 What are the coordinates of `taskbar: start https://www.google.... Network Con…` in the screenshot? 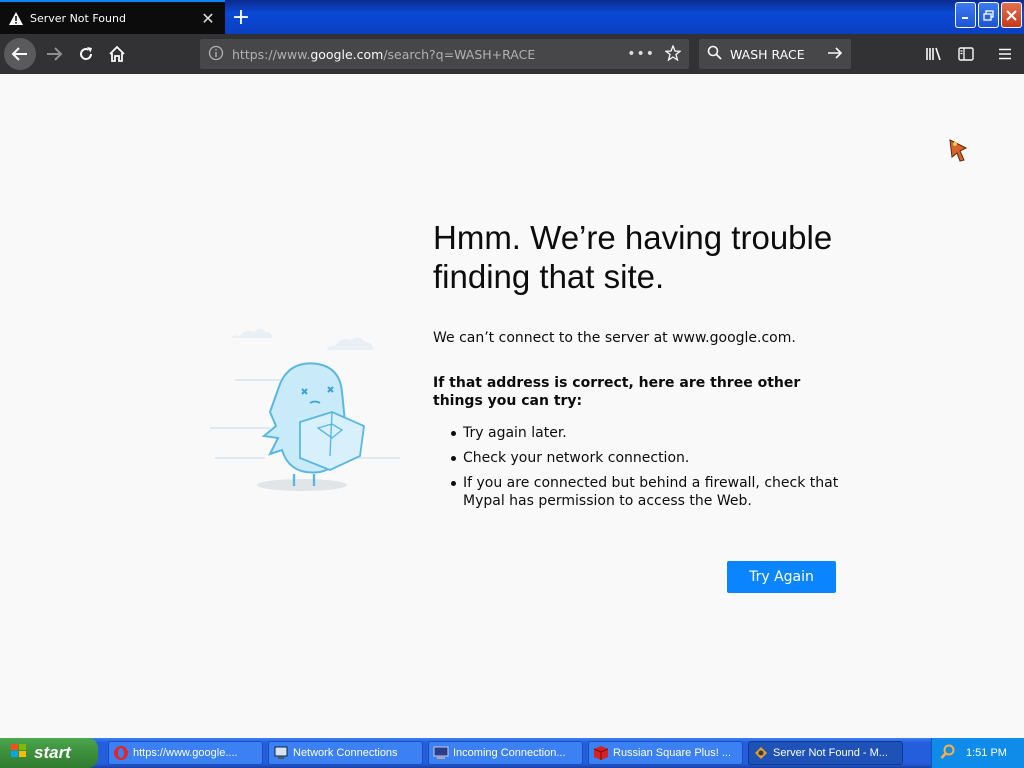 It's located at (512, 753).